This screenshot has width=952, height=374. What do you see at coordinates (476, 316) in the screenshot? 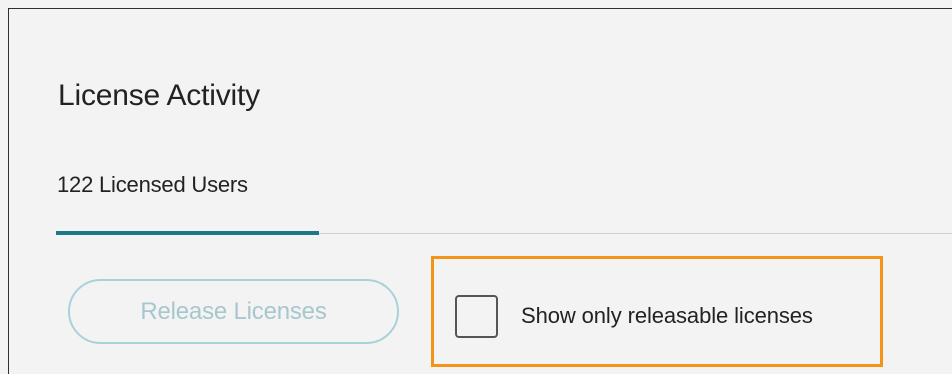
I see `show-only-releasable-licenses-checkbox` at bounding box center [476, 316].